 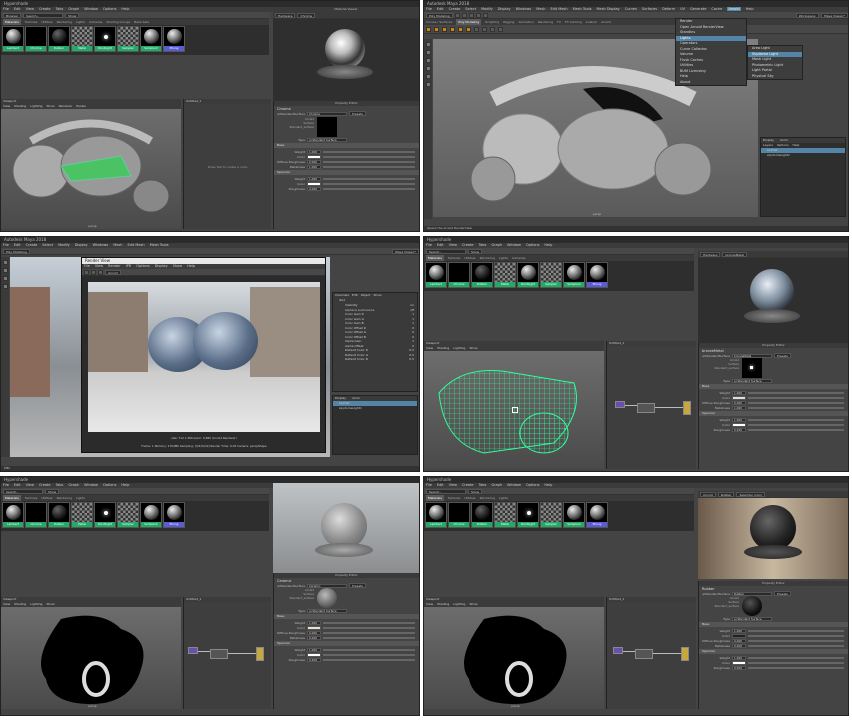 I want to click on swatch: PointLight, so click(x=528, y=515).